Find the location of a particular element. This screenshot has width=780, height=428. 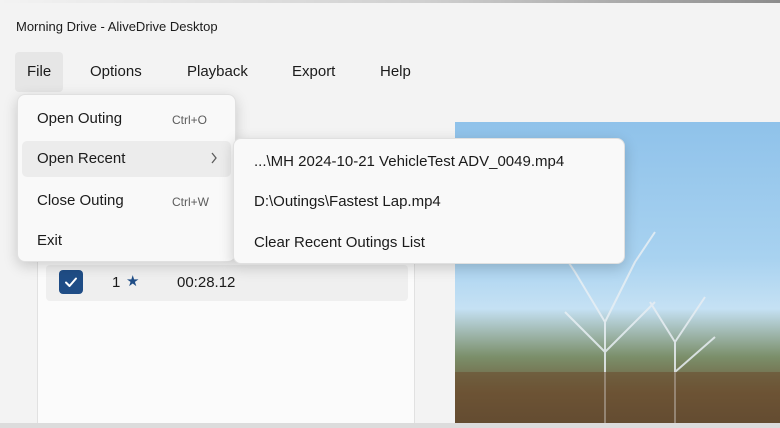

title-bar: Morning Drive - AliveDrive Desktop is located at coordinates (390, 26).